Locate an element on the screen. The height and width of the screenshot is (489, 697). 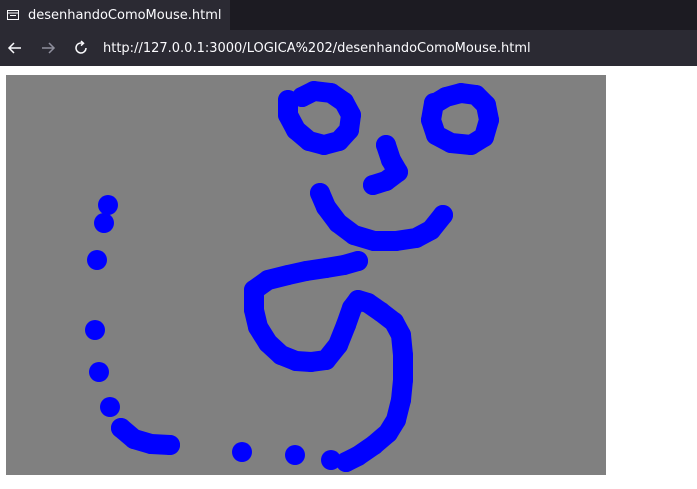
page-icon is located at coordinates (13, 15).